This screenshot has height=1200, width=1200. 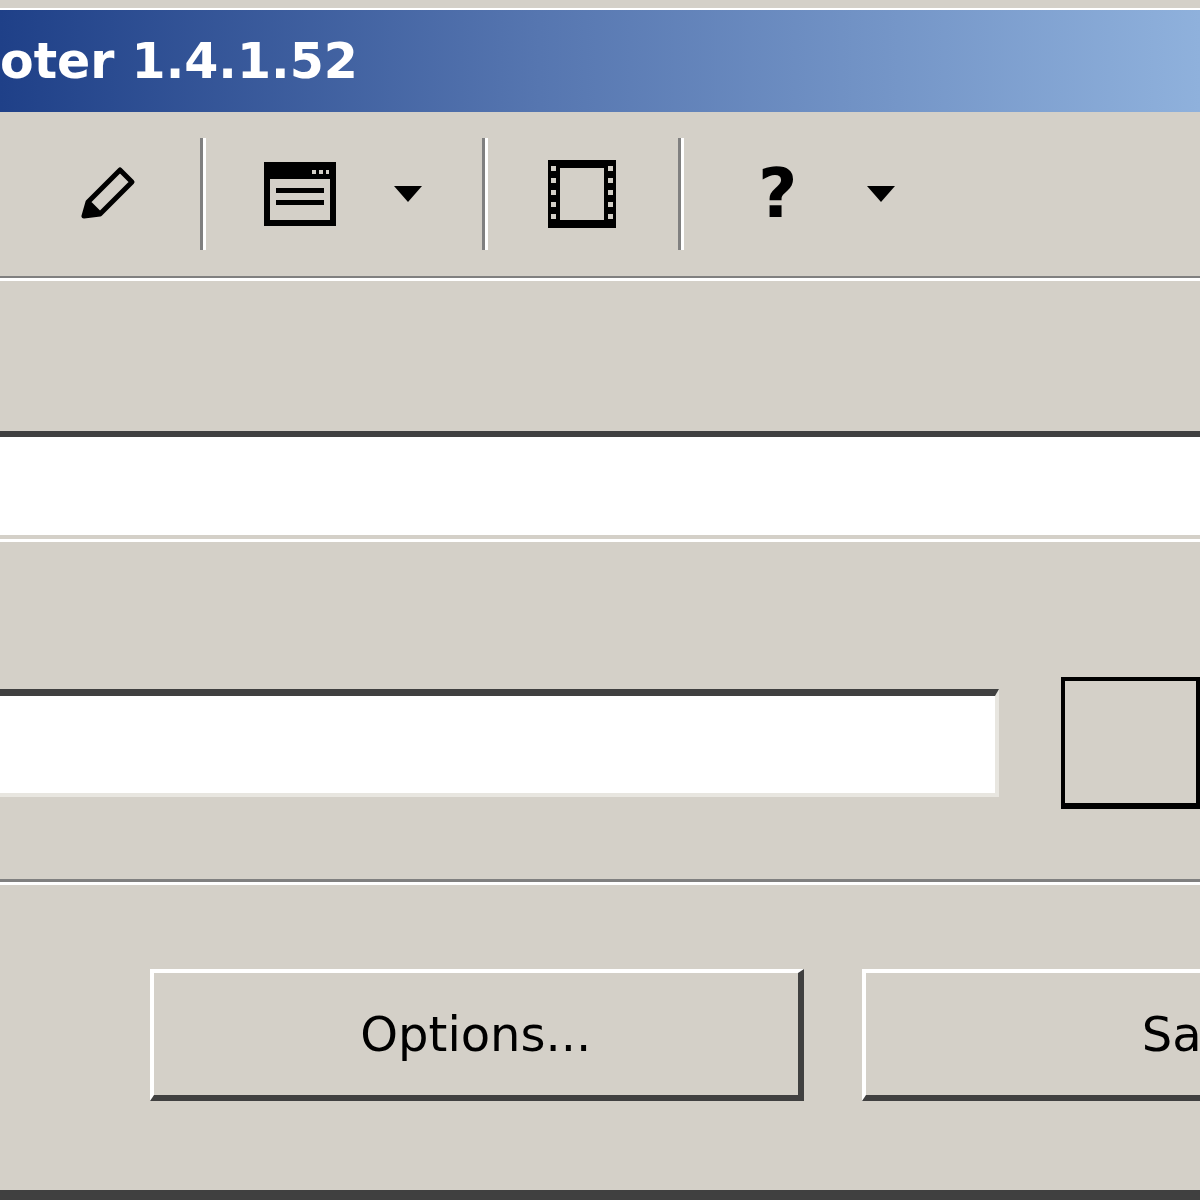 I want to click on window-icon, so click(x=300, y=194).